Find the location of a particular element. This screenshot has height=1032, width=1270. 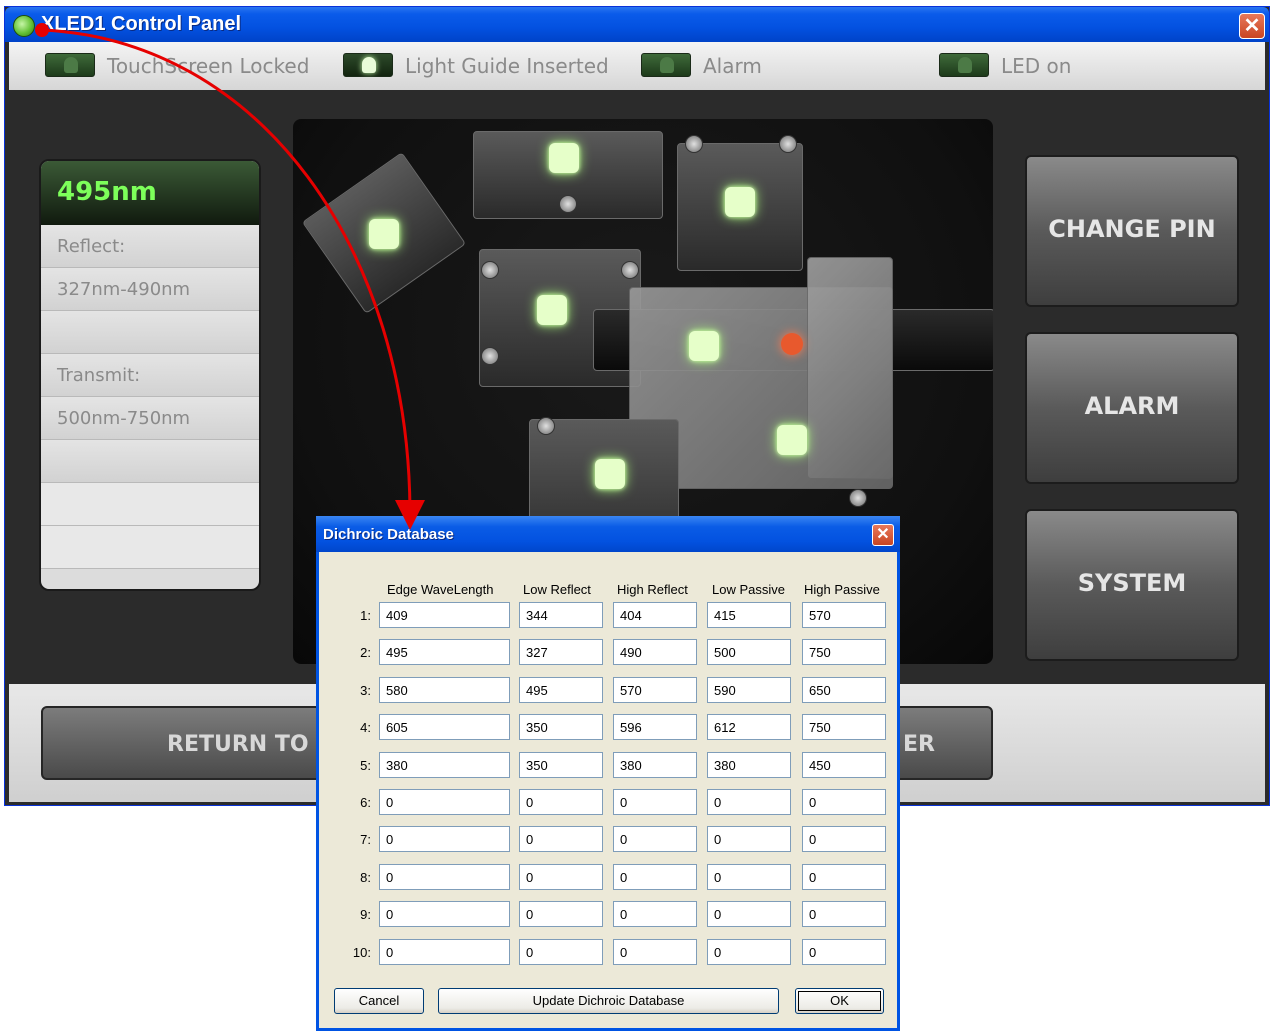

close-button: ✕ is located at coordinates (1252, 26).